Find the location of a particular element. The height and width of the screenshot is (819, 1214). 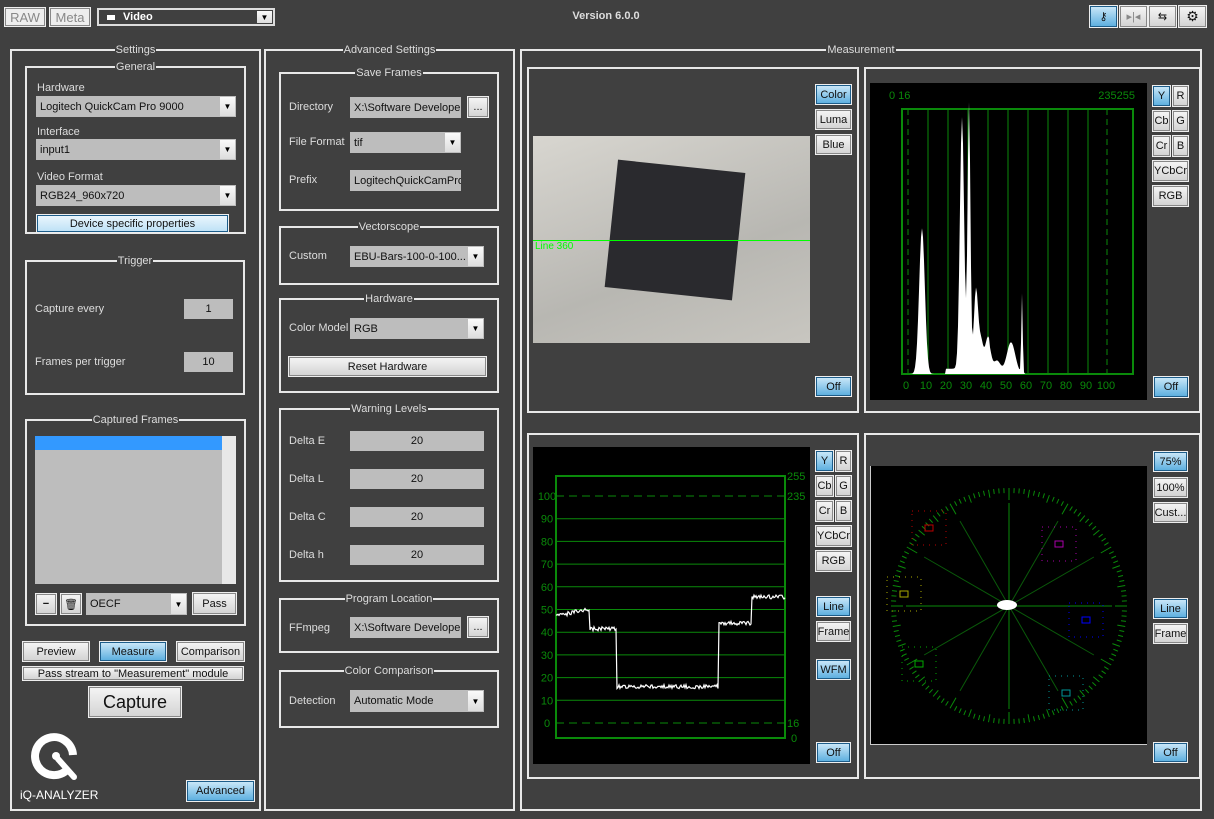

key-button: ⚷ is located at coordinates (1103, 16).